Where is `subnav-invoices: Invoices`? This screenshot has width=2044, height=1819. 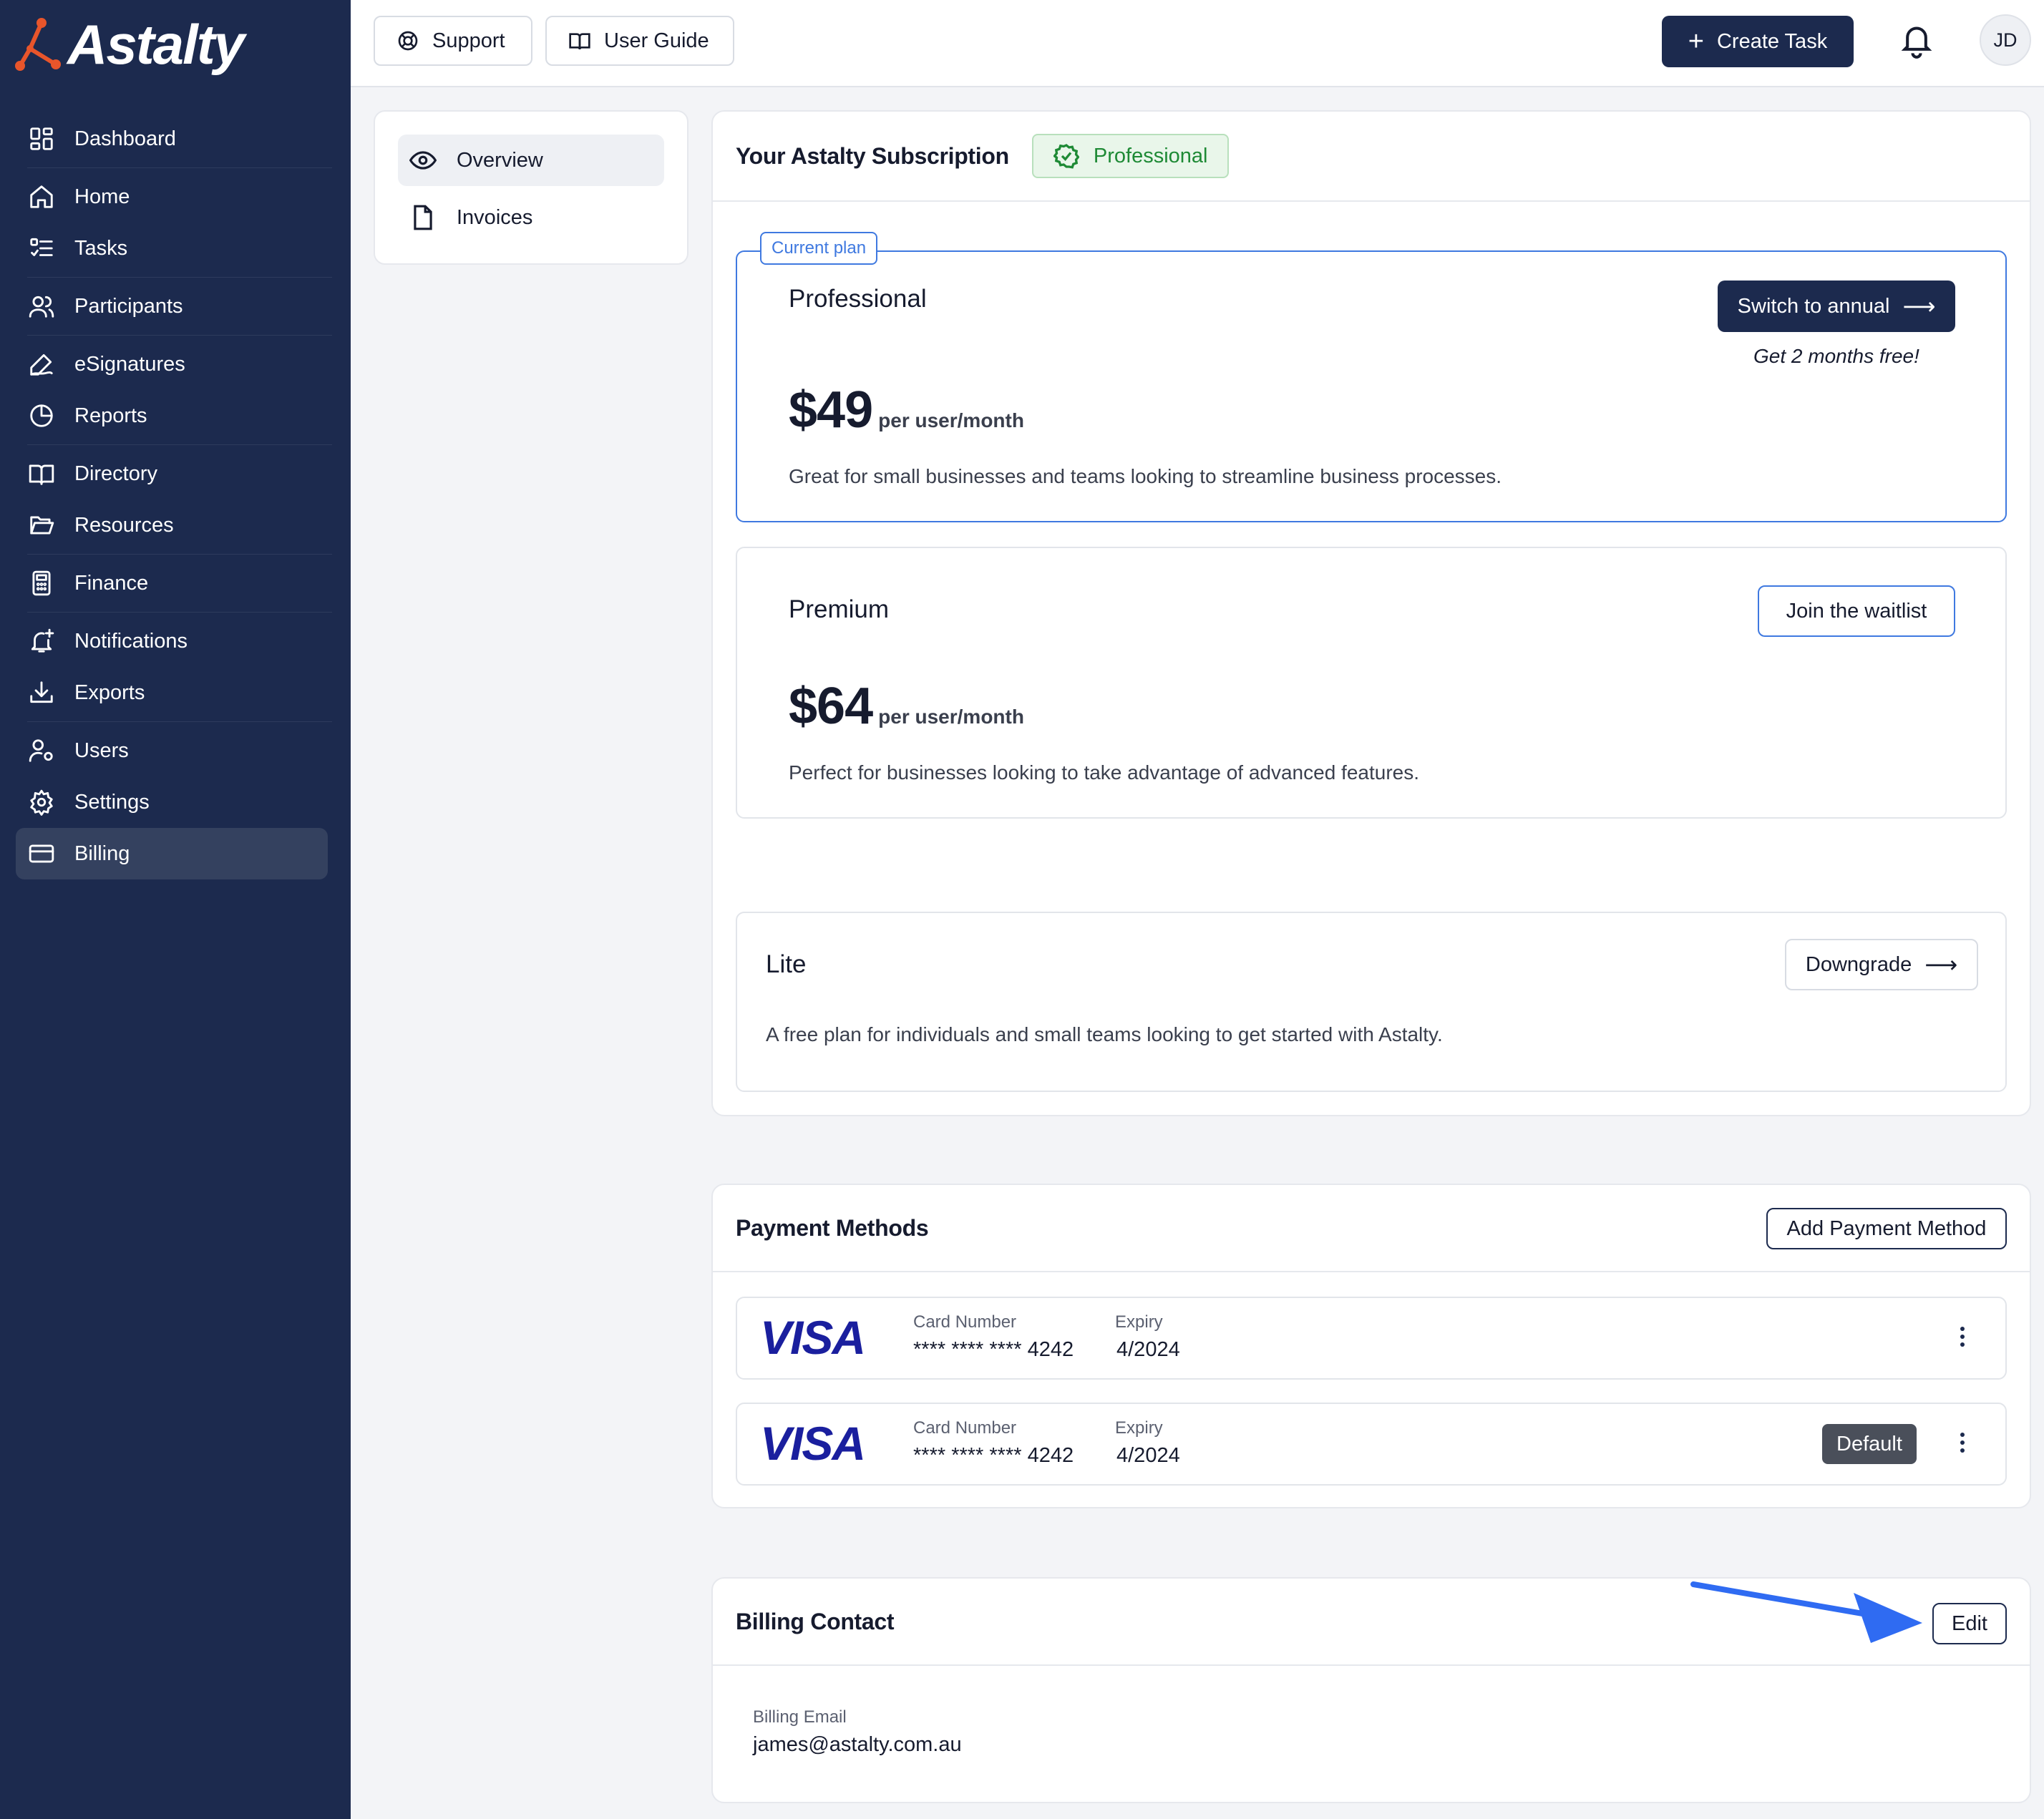
subnav-invoices: Invoices is located at coordinates (531, 217).